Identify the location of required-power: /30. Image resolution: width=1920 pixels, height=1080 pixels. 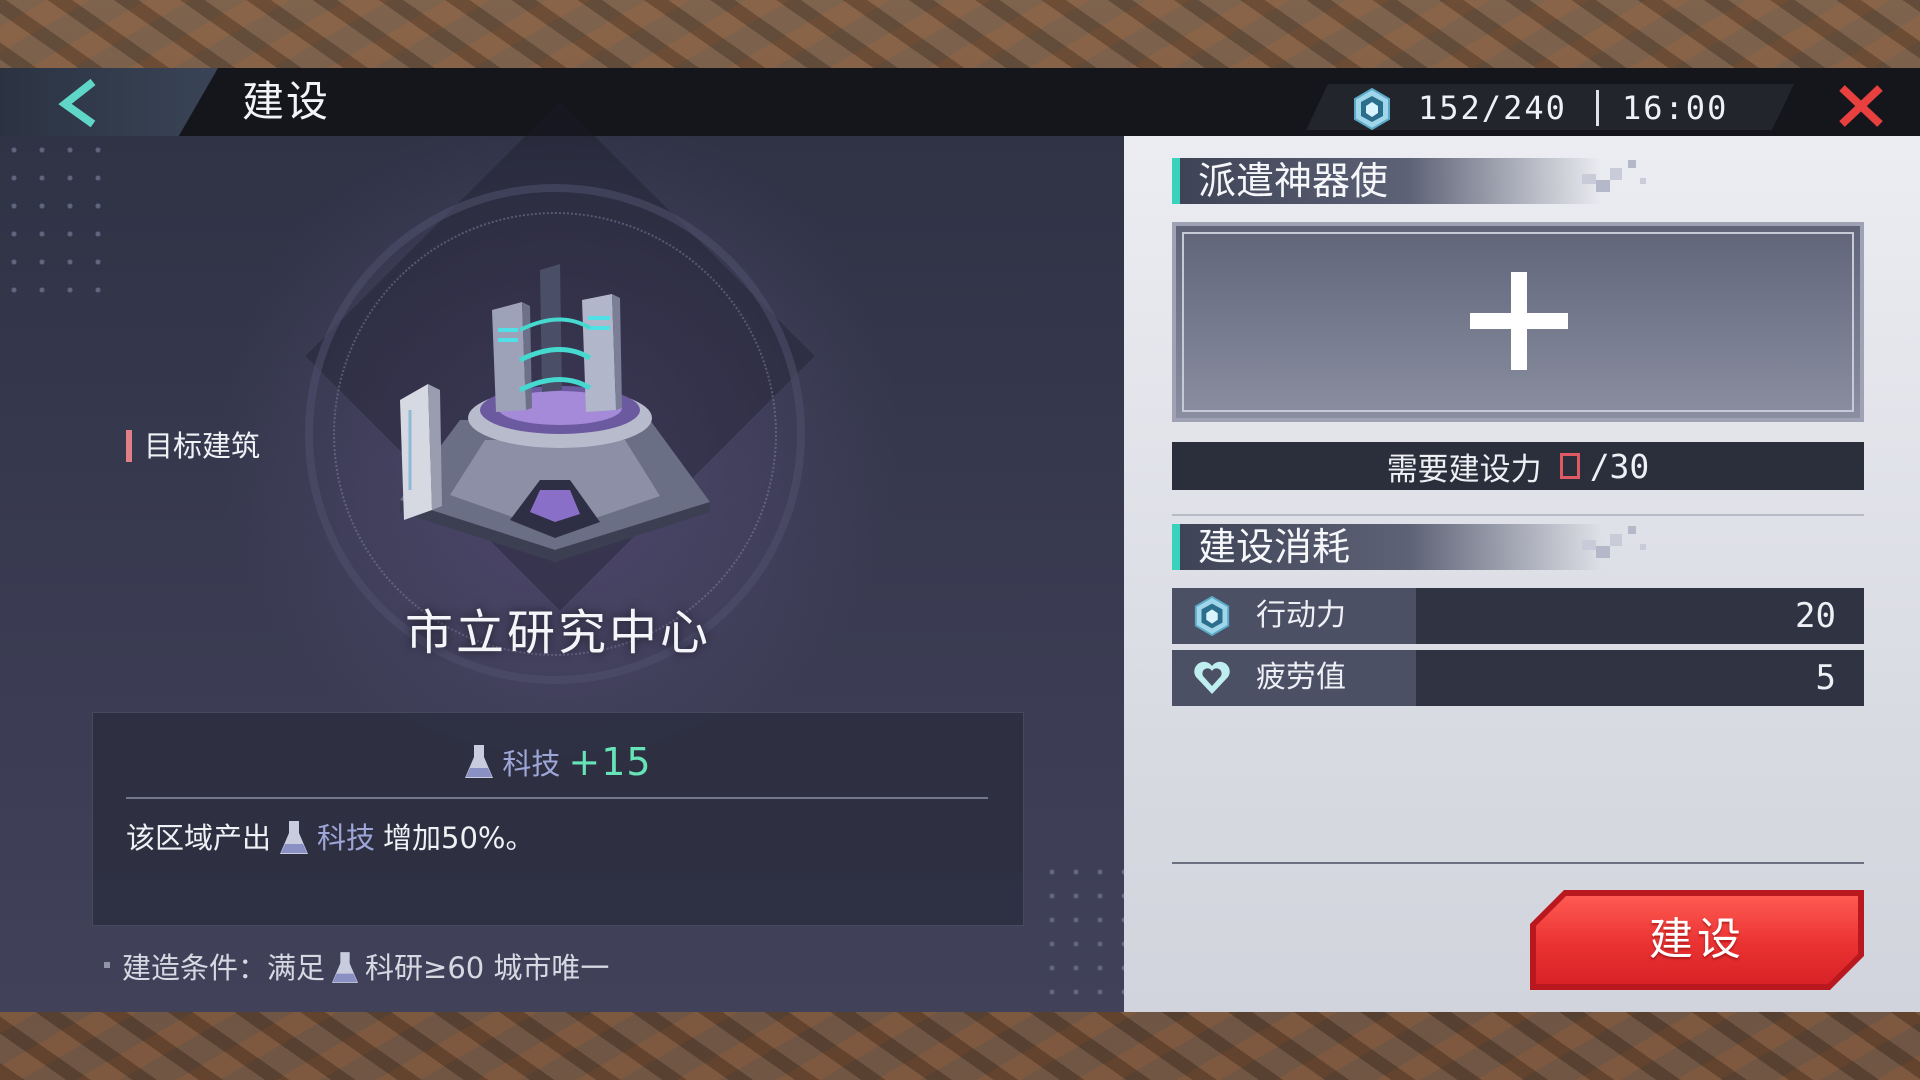
(1619, 466).